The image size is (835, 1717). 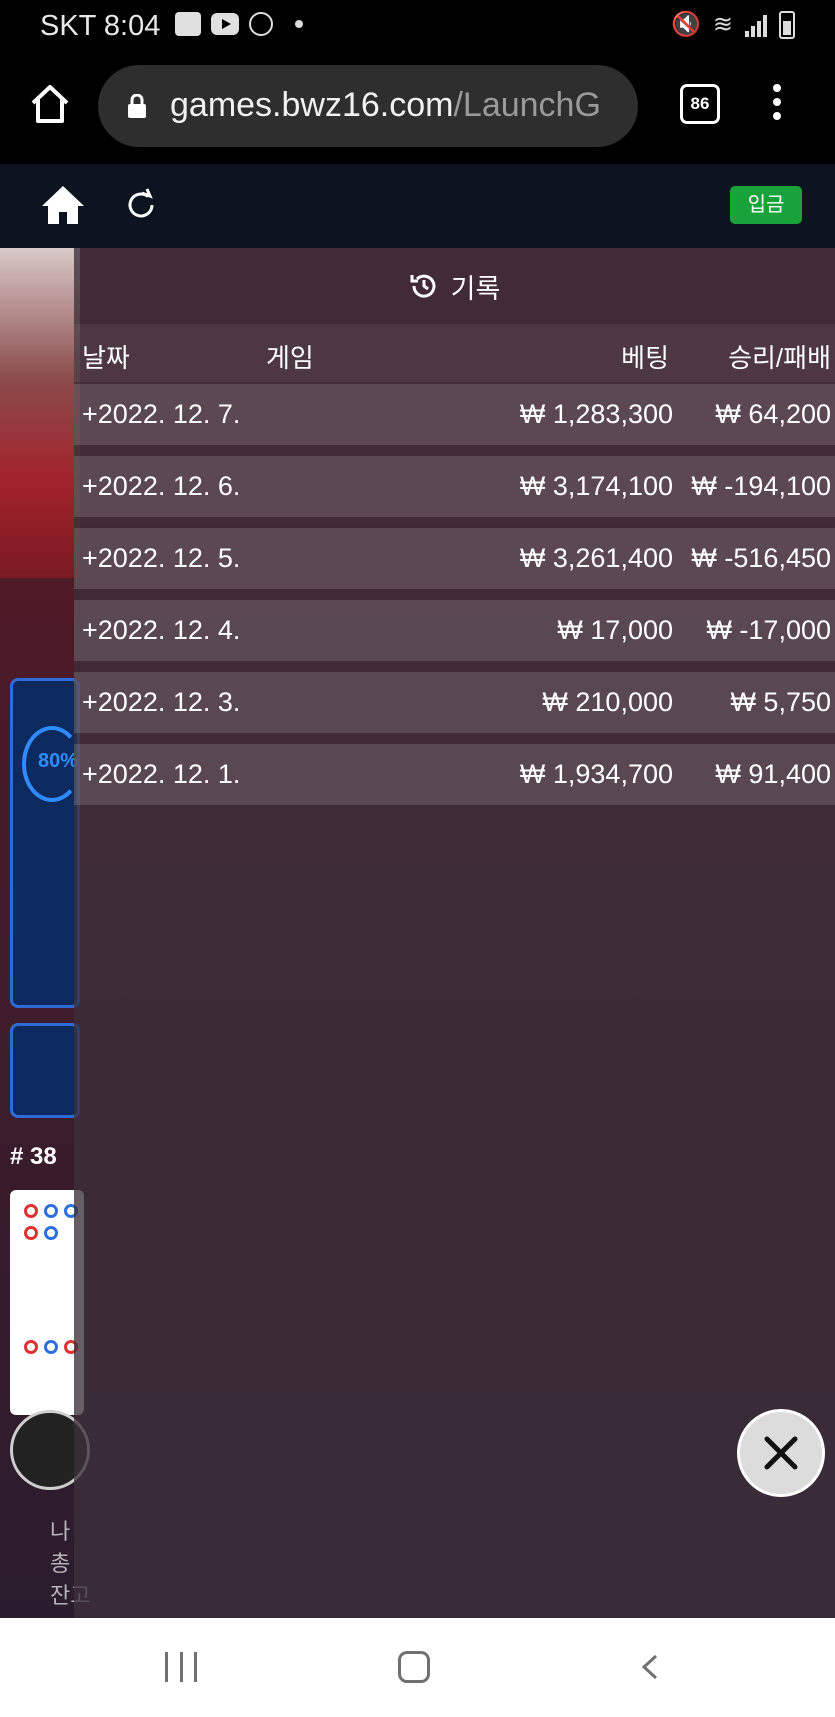 I want to click on close-history-button, so click(x=781, y=1453).